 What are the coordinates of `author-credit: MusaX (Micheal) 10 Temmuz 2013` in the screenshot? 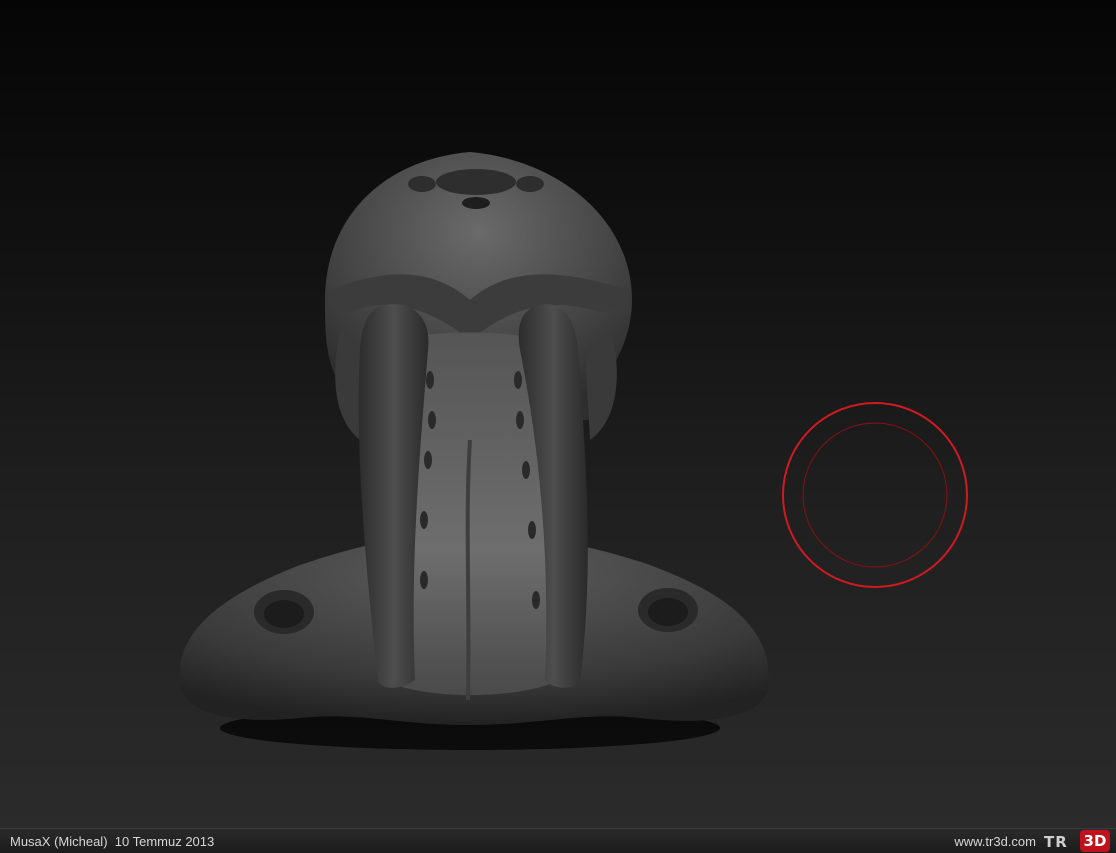 It's located at (112, 841).